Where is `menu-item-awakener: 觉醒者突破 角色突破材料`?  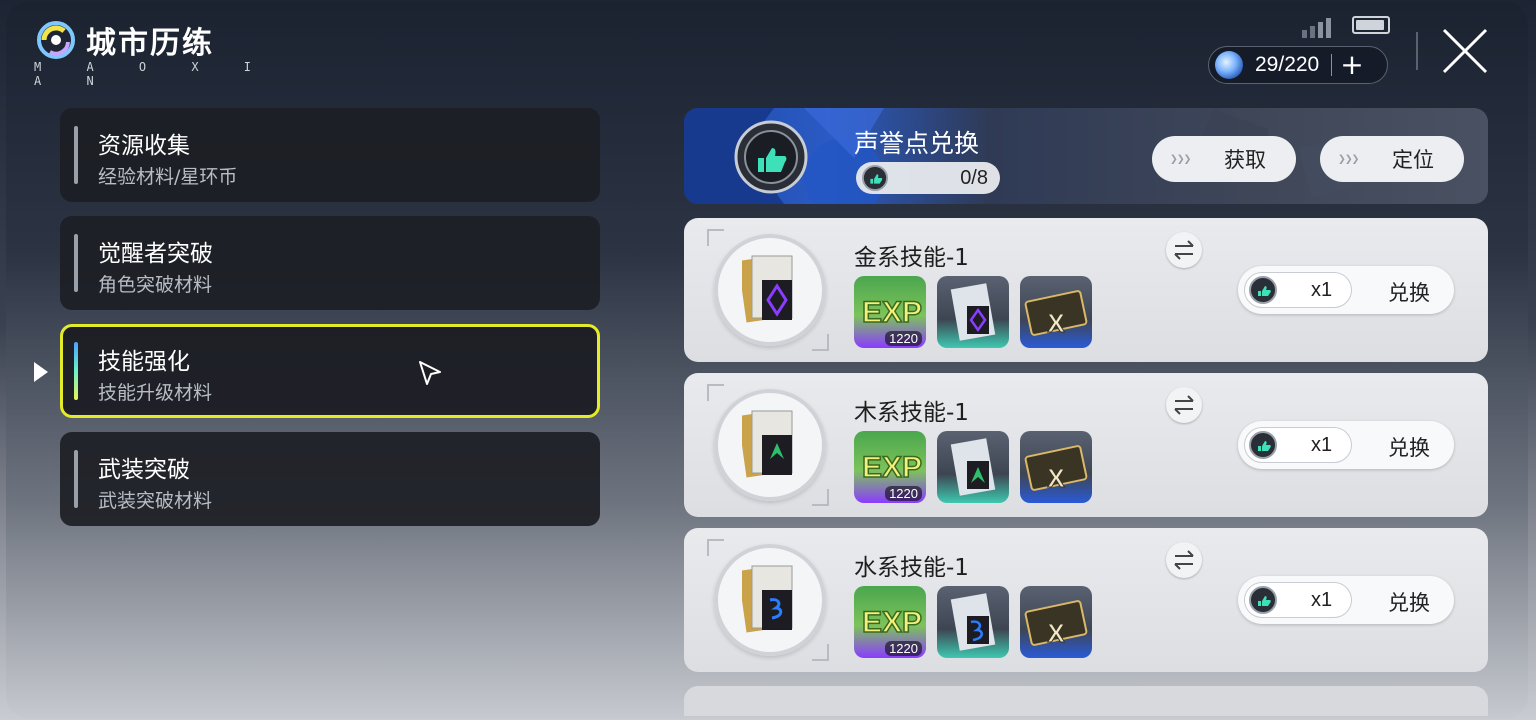
menu-item-awakener: 觉醒者突破 角色突破材料 is located at coordinates (330, 263).